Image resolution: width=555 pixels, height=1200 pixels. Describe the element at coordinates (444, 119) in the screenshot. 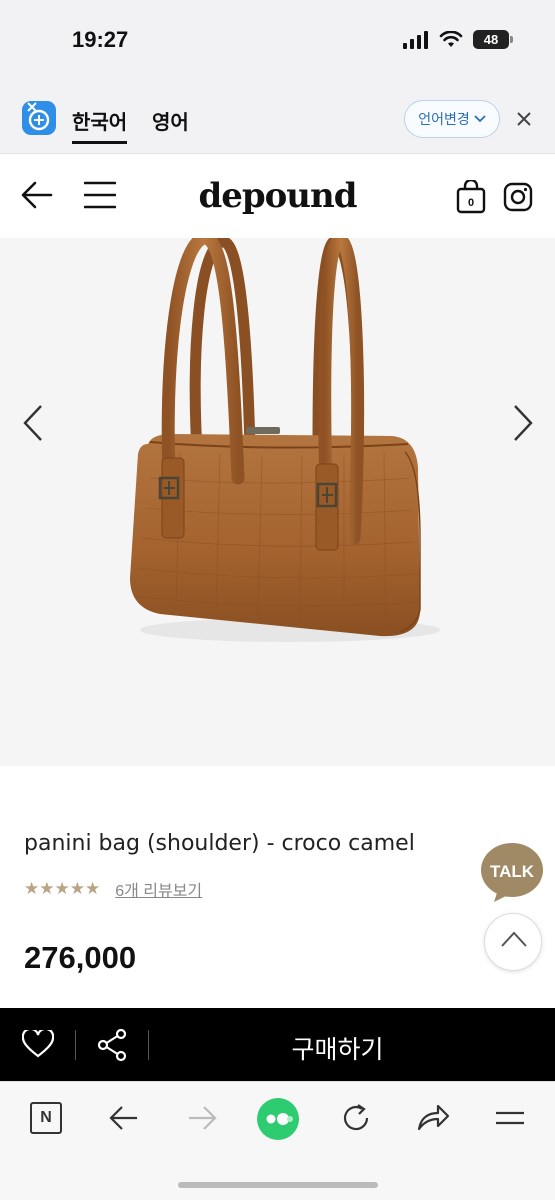

I see `change-language-label: 언어변경` at that location.